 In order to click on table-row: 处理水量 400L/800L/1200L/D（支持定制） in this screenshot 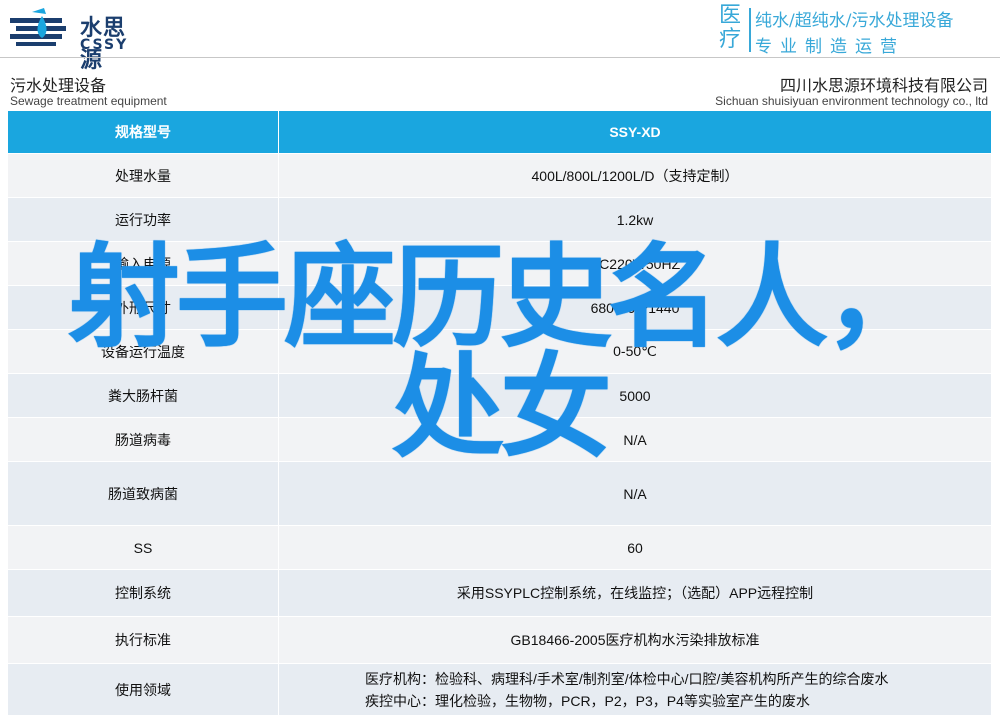, I will do `click(499, 175)`.